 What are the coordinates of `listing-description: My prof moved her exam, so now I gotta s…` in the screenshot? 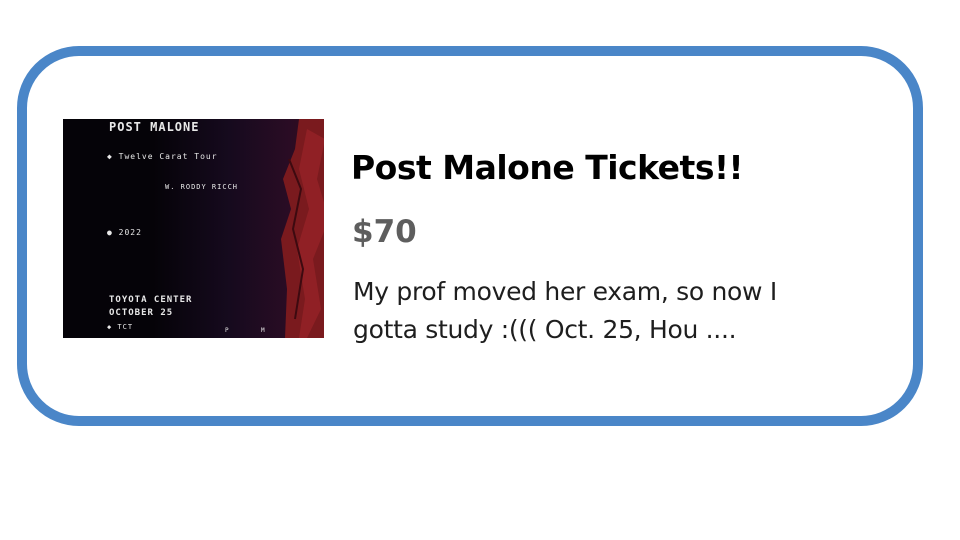 It's located at (613, 311).